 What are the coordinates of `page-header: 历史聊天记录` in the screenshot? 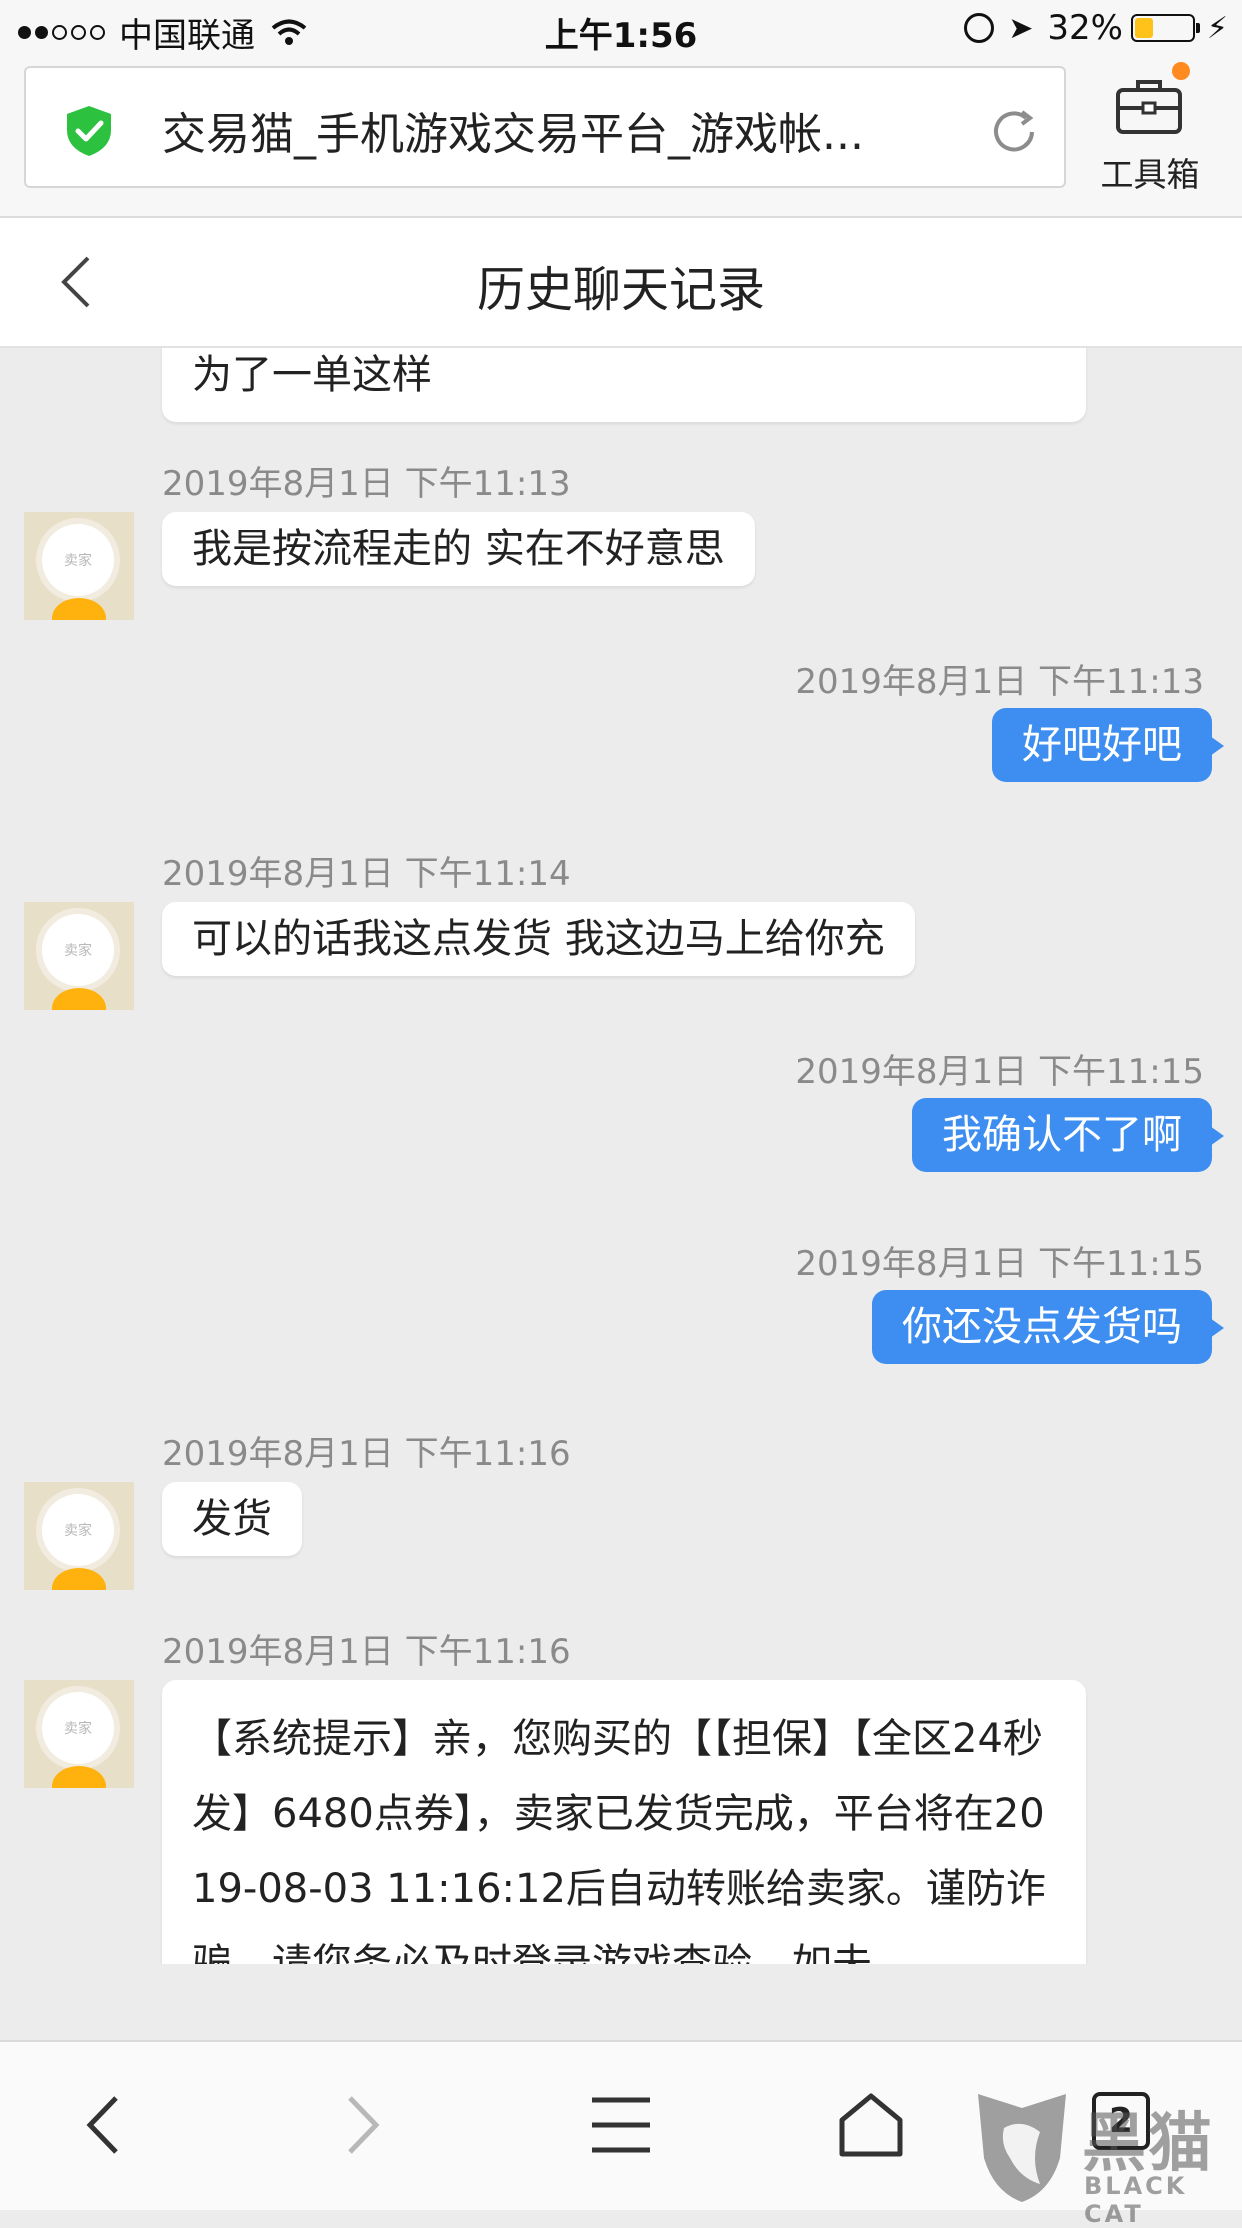 It's located at (621, 283).